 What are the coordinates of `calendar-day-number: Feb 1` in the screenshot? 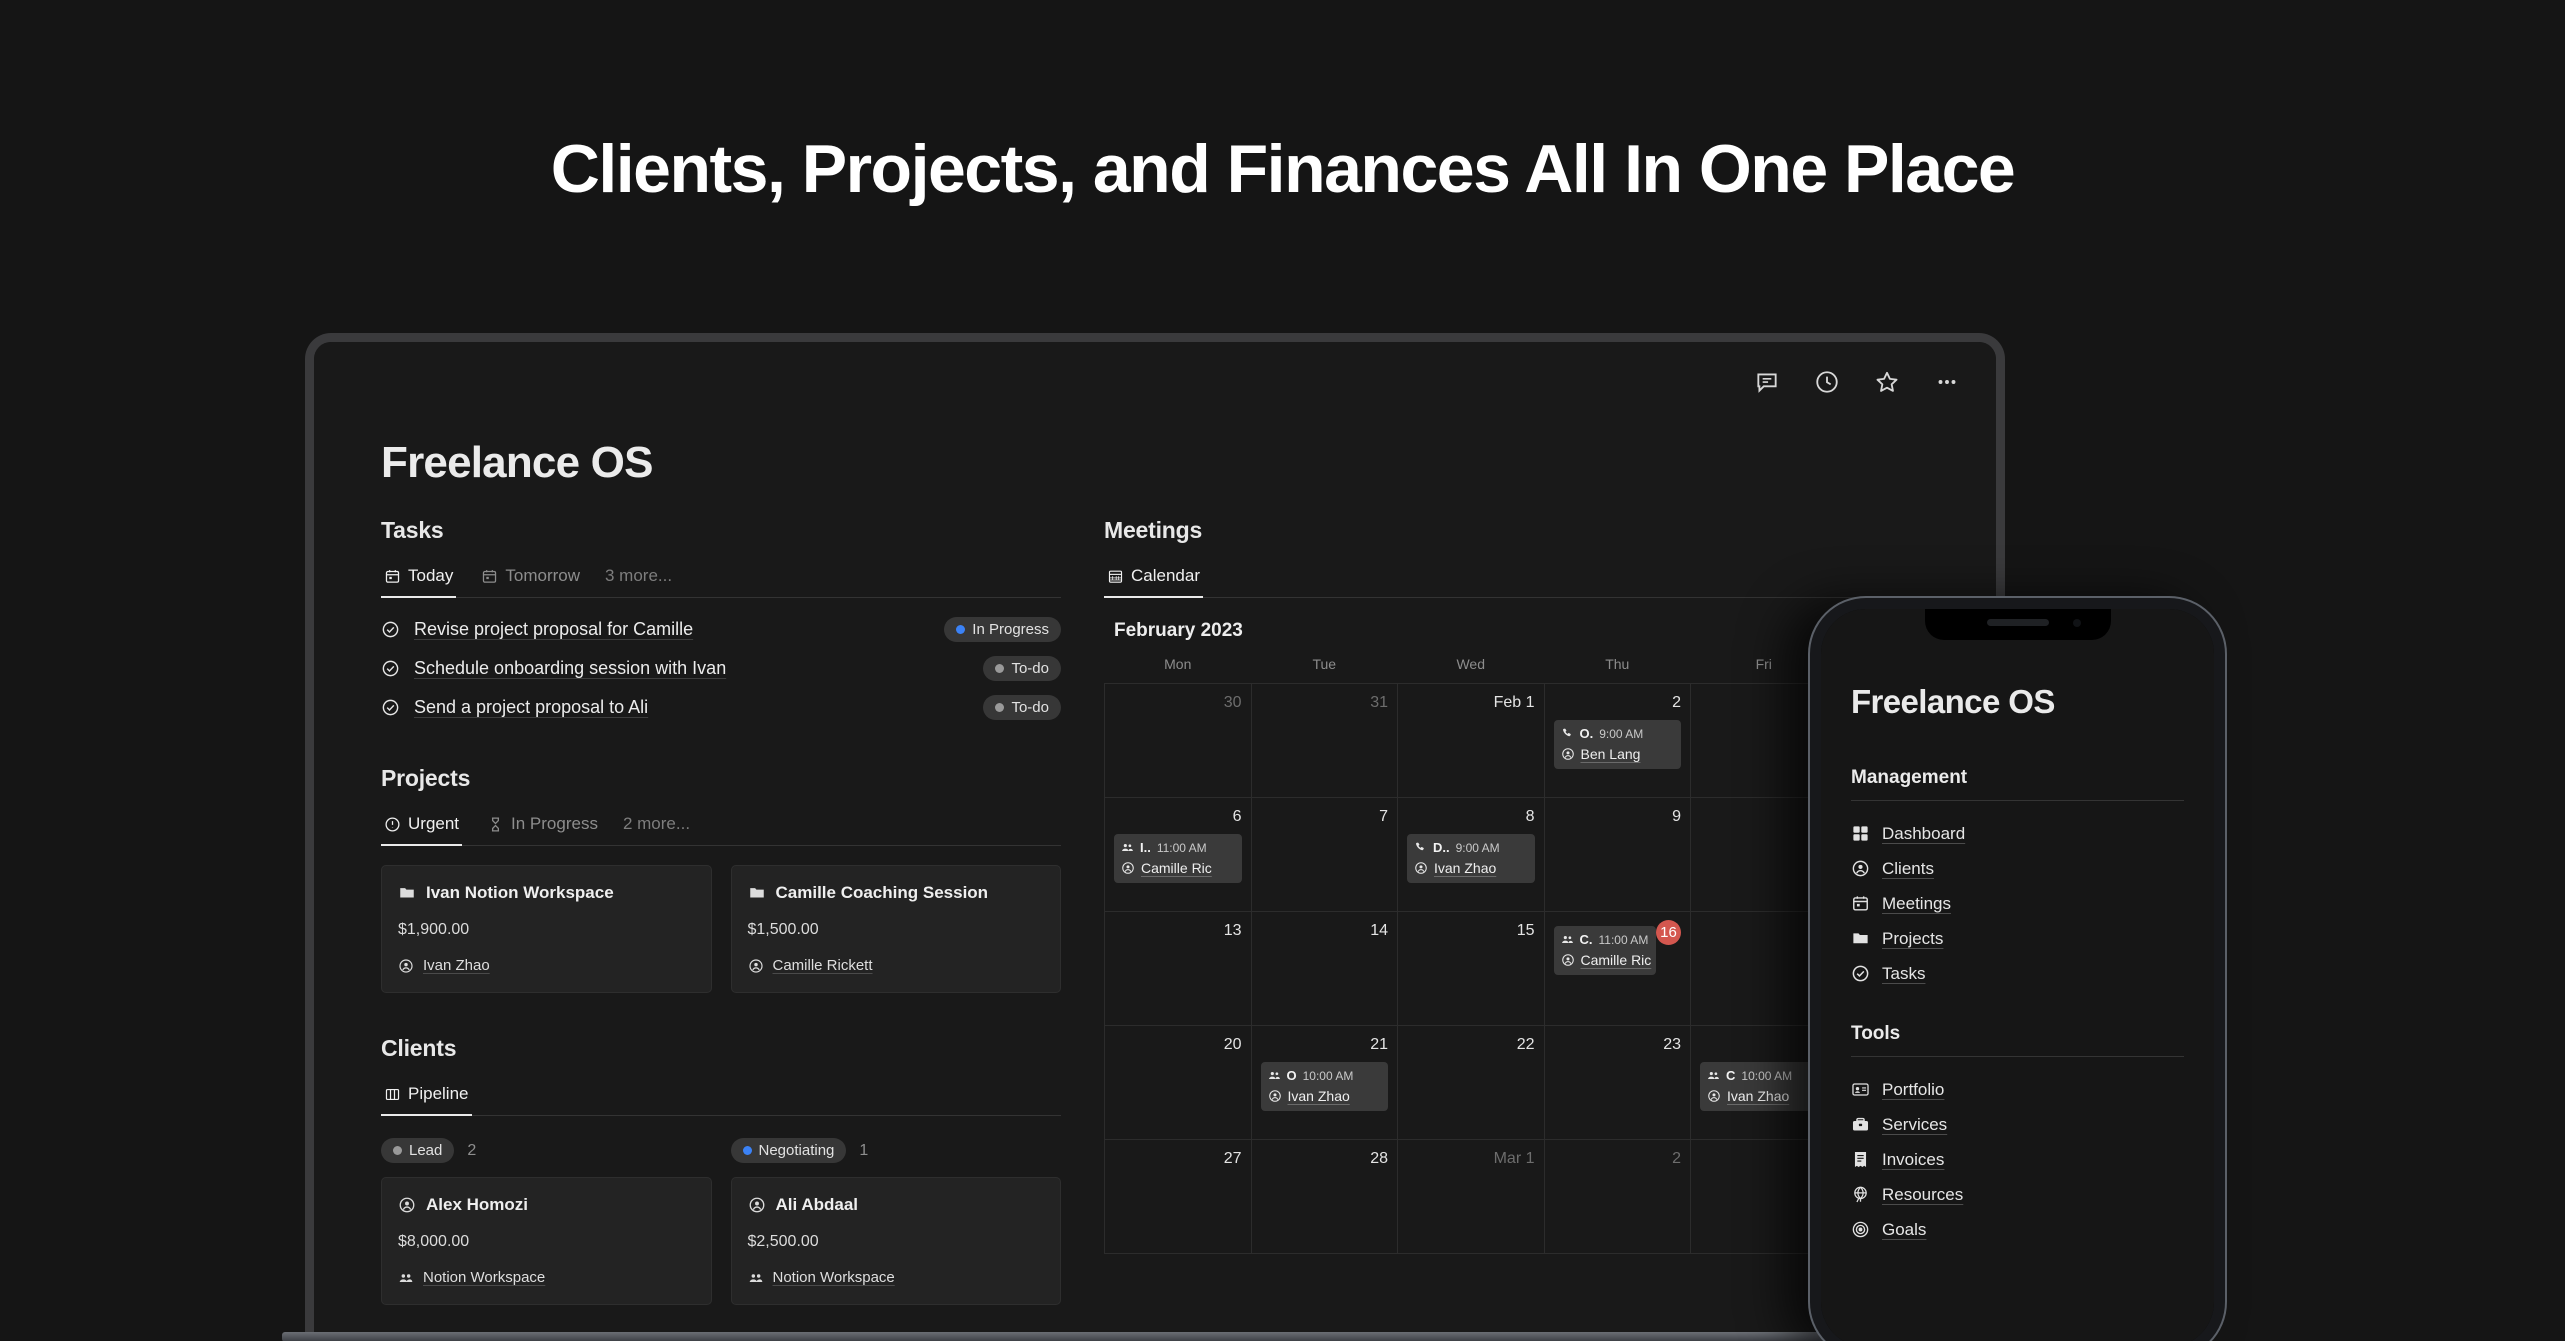 It's located at (1514, 702).